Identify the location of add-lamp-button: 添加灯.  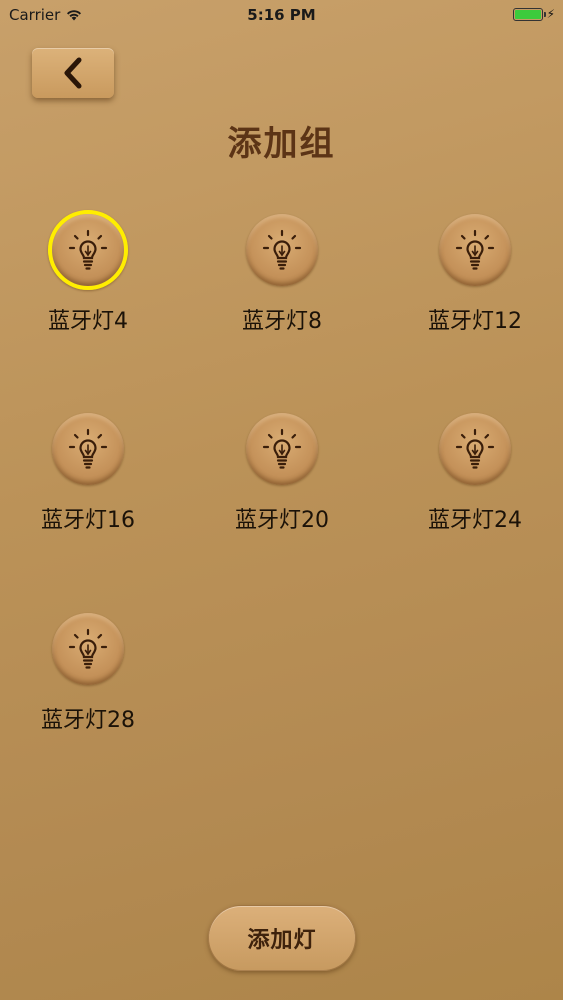
(282, 938).